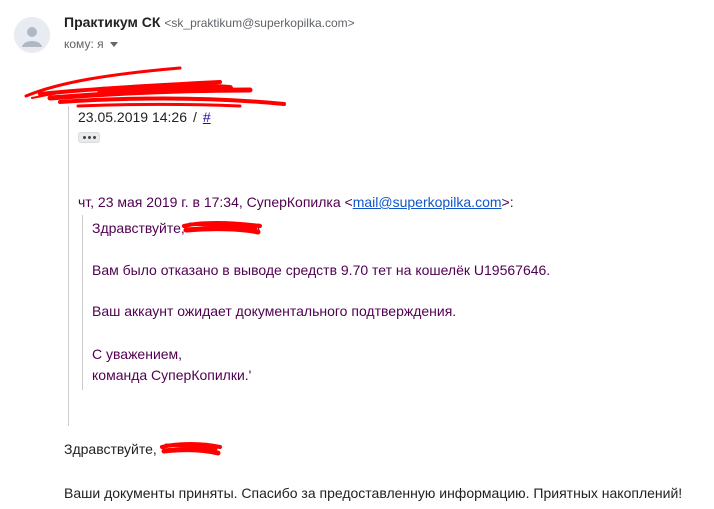  I want to click on avatar, so click(32, 35).